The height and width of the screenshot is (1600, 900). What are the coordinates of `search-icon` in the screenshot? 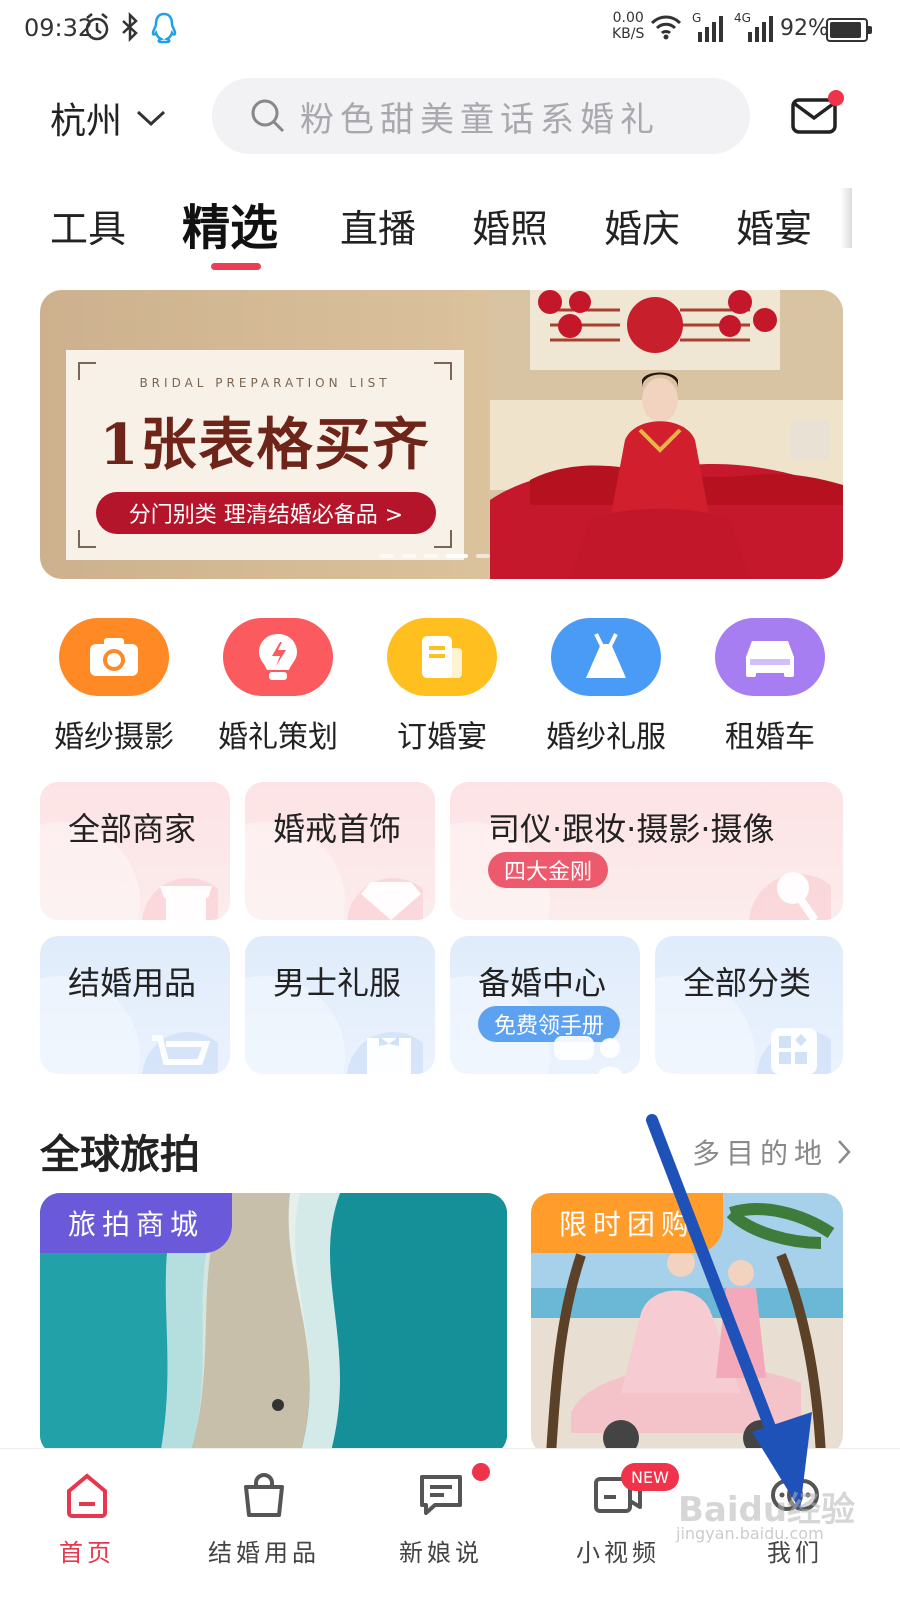 It's located at (268, 116).